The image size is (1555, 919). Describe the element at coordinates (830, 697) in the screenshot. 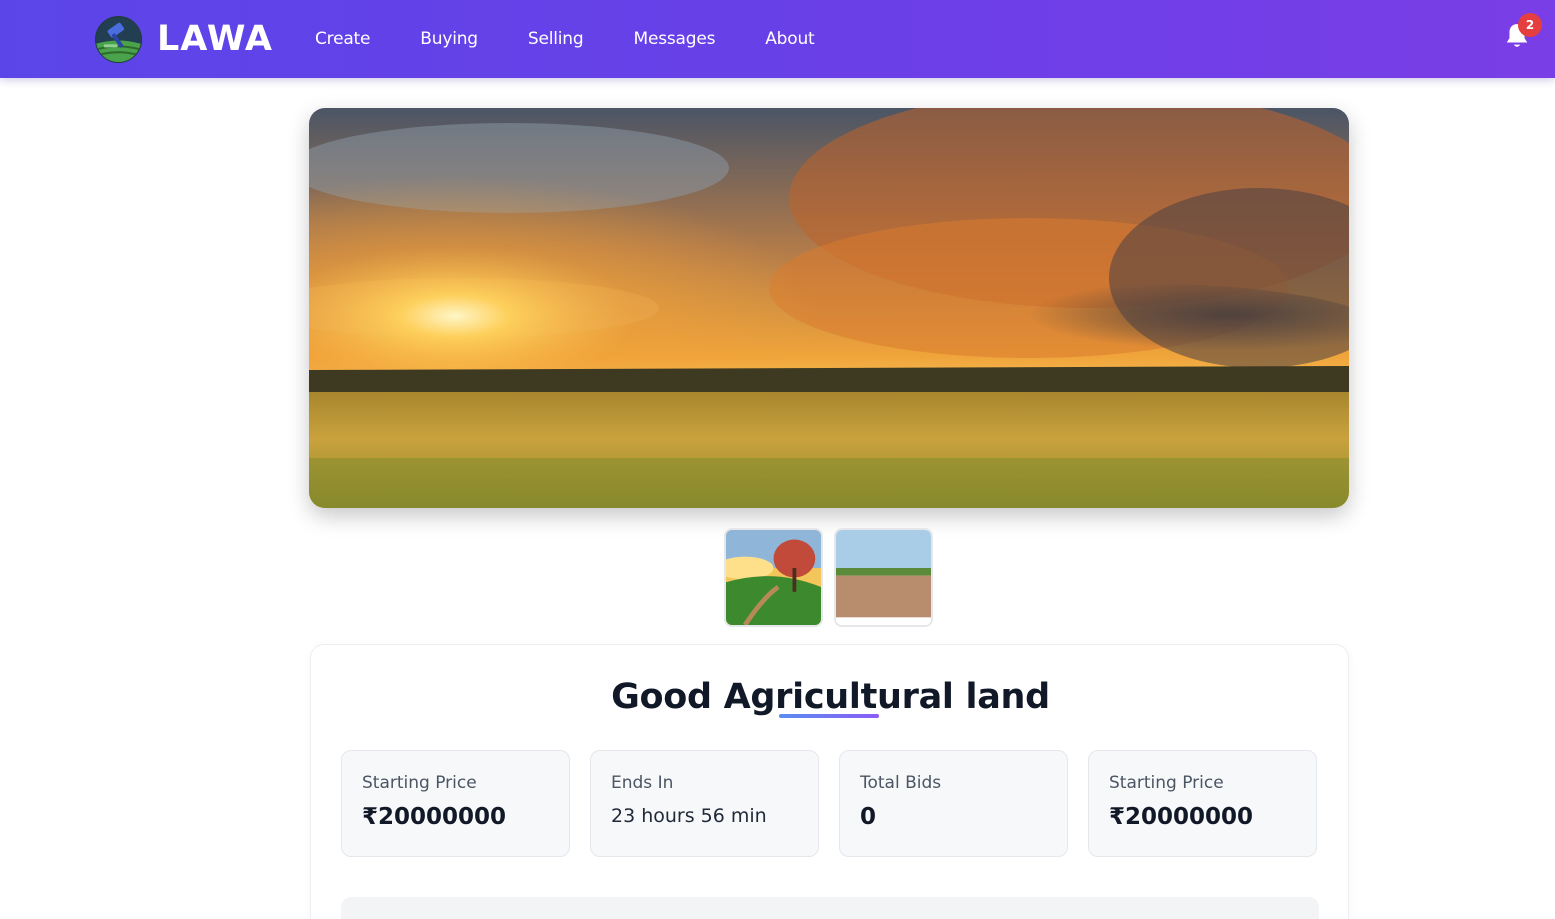

I see `listing-title: Good Agricultural land` at that location.